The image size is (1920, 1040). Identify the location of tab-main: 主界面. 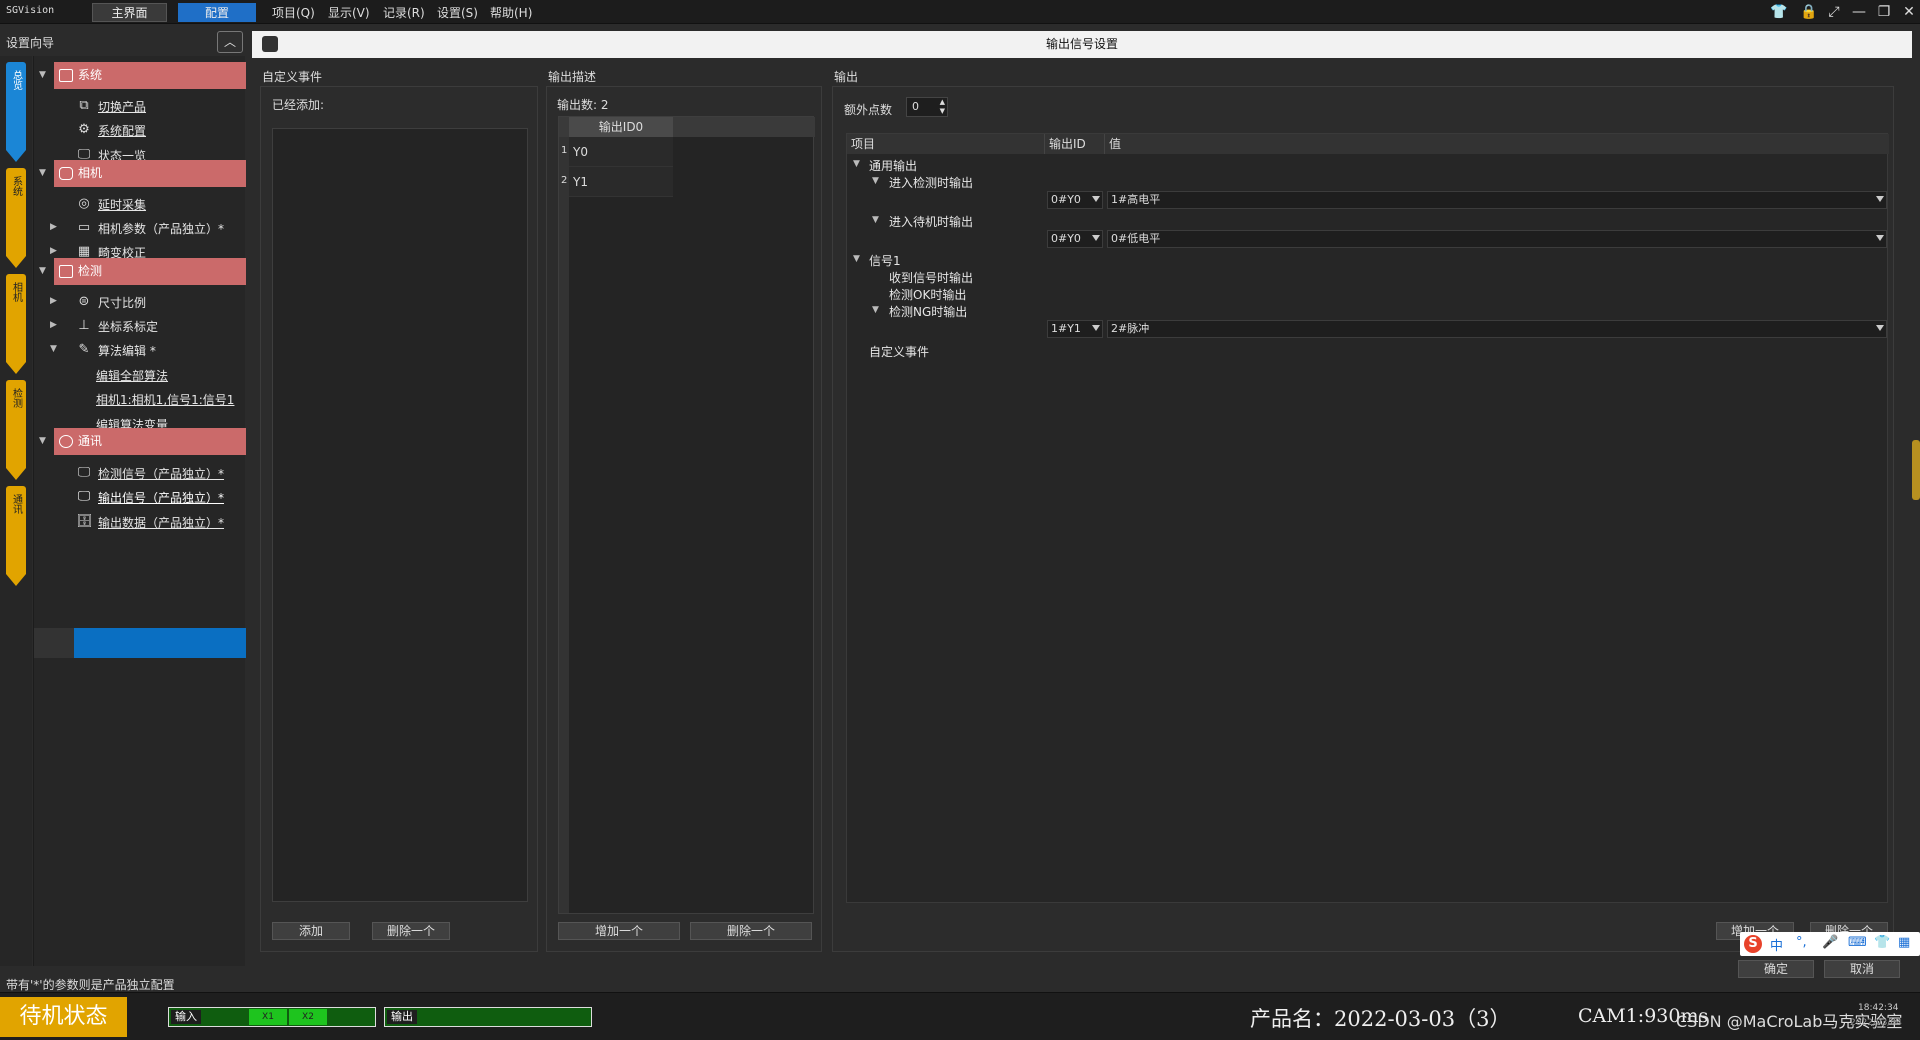
(129, 12).